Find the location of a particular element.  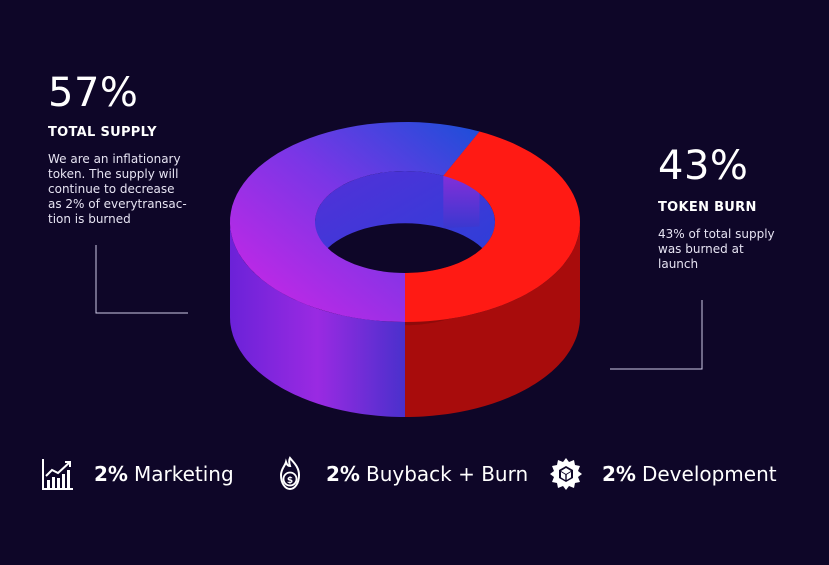

buyback-burn-stat: $ 2% Buyback + Burn is located at coordinates (400, 474).